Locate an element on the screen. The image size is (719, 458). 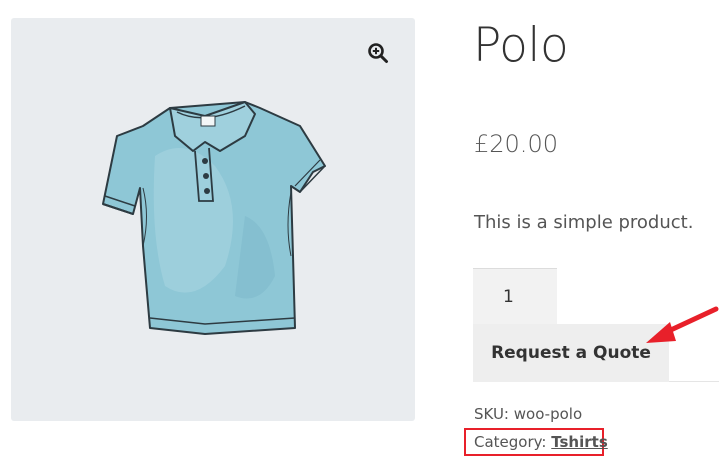
quantity-field is located at coordinates (515, 296).